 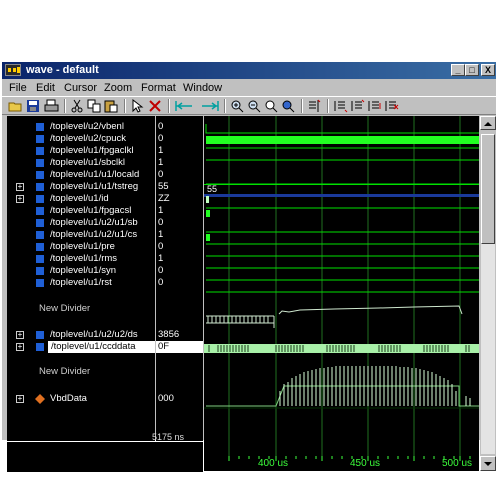 What do you see at coordinates (45, 88) in the screenshot?
I see `menu-edit: Edit` at bounding box center [45, 88].